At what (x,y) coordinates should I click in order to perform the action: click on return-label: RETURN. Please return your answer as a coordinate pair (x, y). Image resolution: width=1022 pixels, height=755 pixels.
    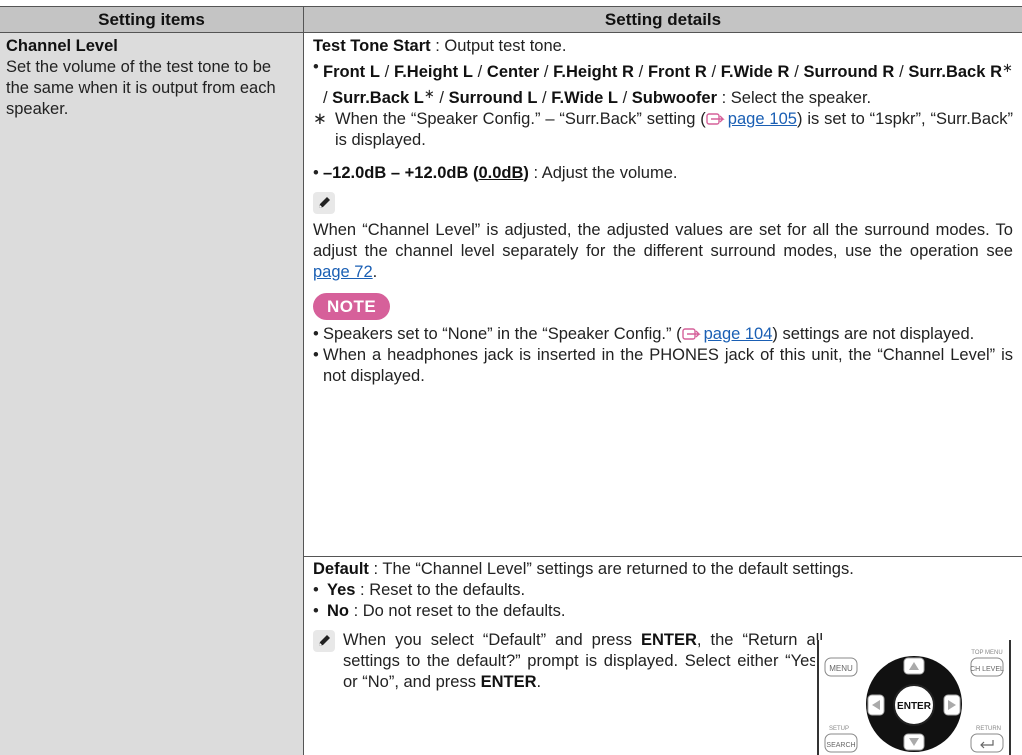
    Looking at the image, I should click on (988, 729).